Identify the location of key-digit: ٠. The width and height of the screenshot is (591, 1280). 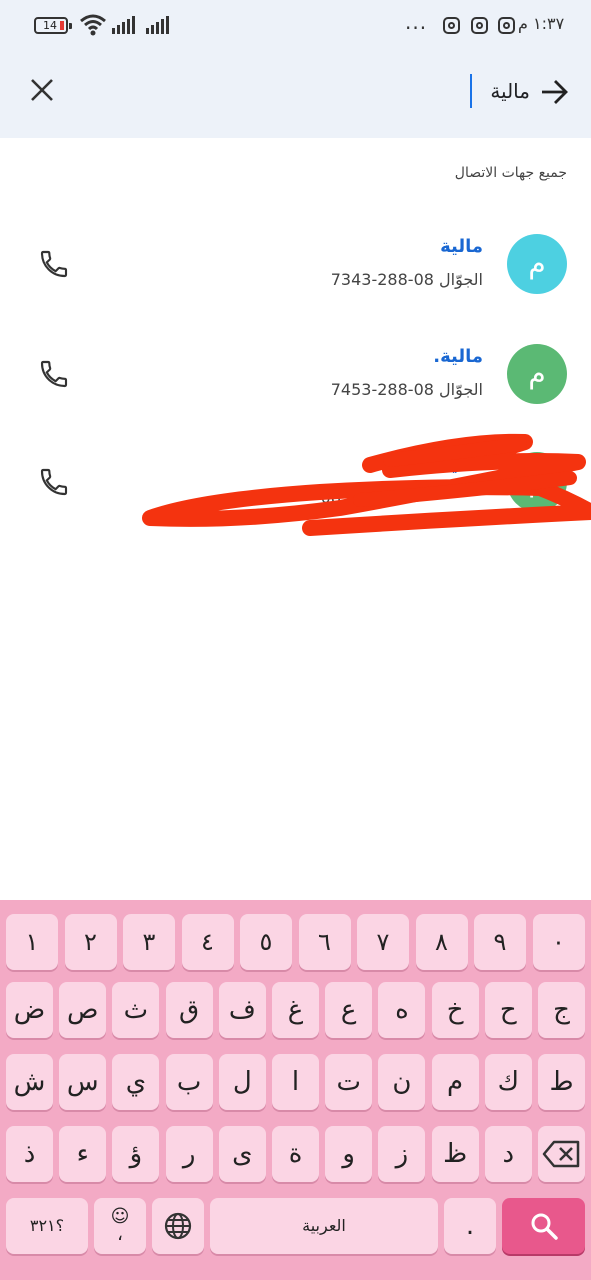
(558, 942).